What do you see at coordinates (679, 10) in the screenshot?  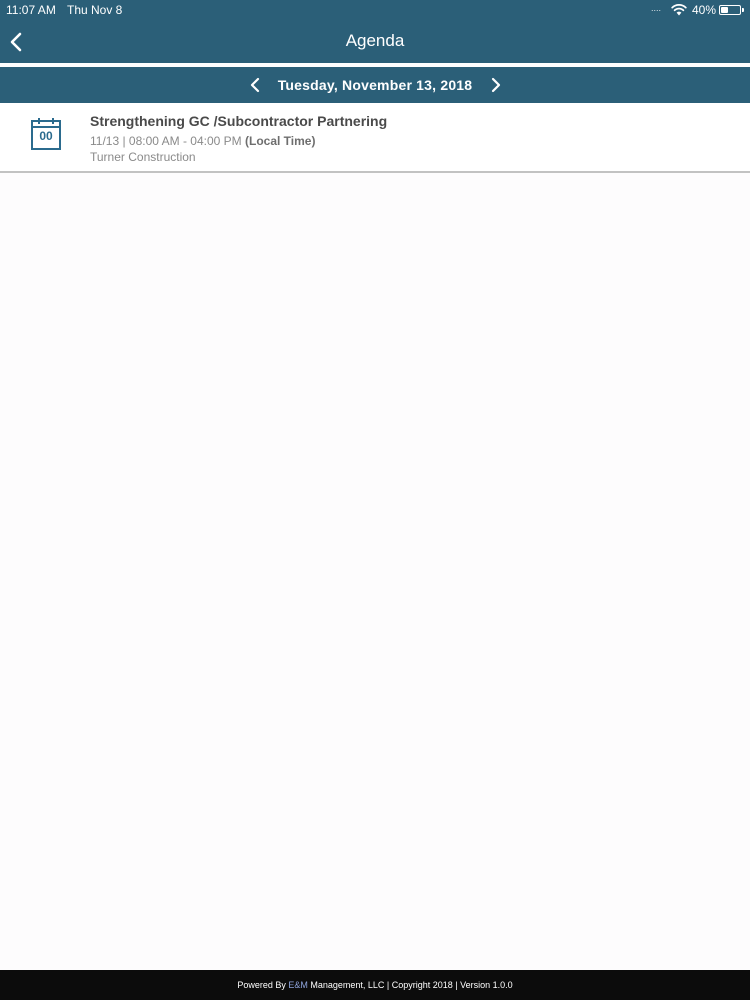 I see `wifi-icon` at bounding box center [679, 10].